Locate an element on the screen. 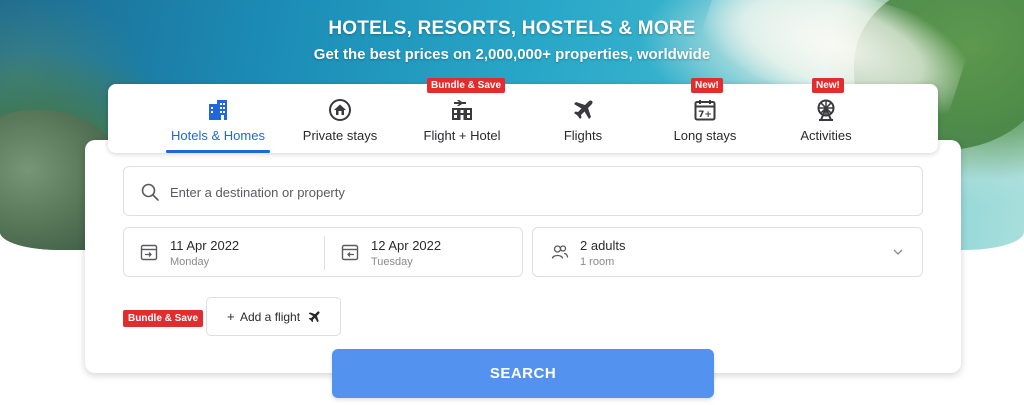 This screenshot has height=405, width=1024. destination-field is located at coordinates (523, 191).